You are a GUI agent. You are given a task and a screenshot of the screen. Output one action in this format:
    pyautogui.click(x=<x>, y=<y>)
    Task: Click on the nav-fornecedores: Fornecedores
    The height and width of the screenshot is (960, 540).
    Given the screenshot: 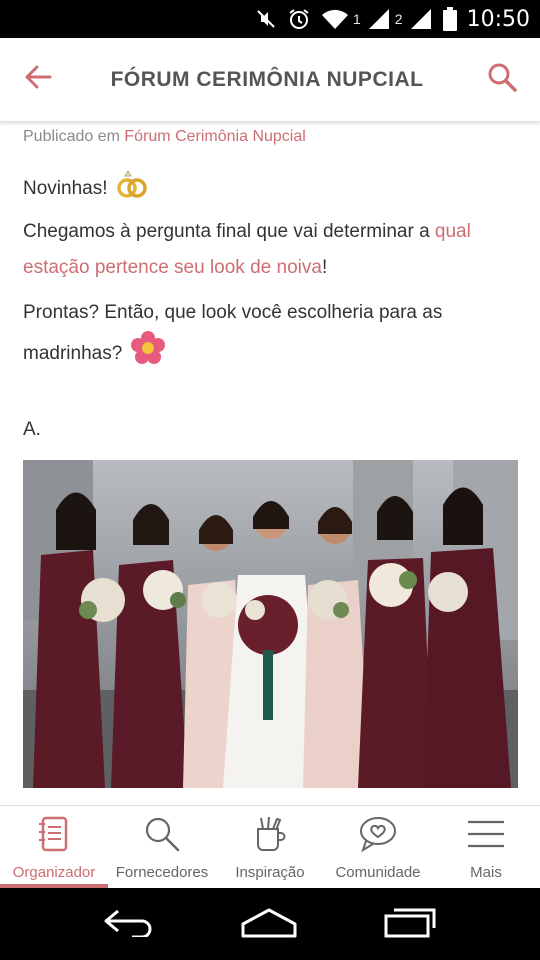 What is the action you would take?
    pyautogui.click(x=162, y=847)
    